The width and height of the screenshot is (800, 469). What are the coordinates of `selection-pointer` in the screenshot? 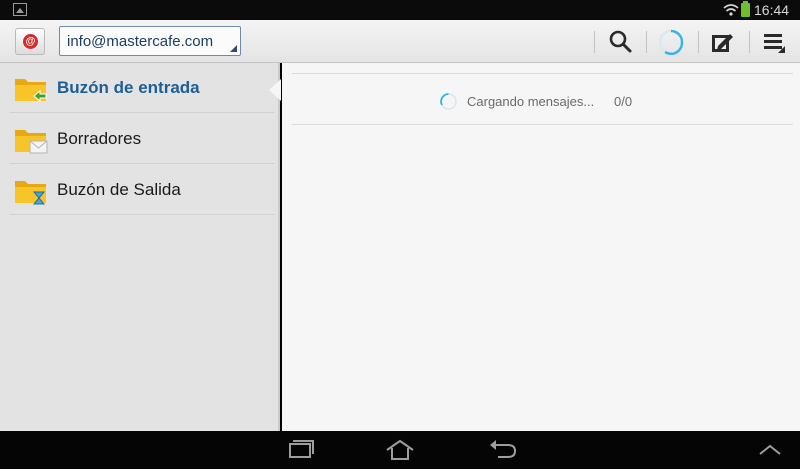 It's located at (275, 90).